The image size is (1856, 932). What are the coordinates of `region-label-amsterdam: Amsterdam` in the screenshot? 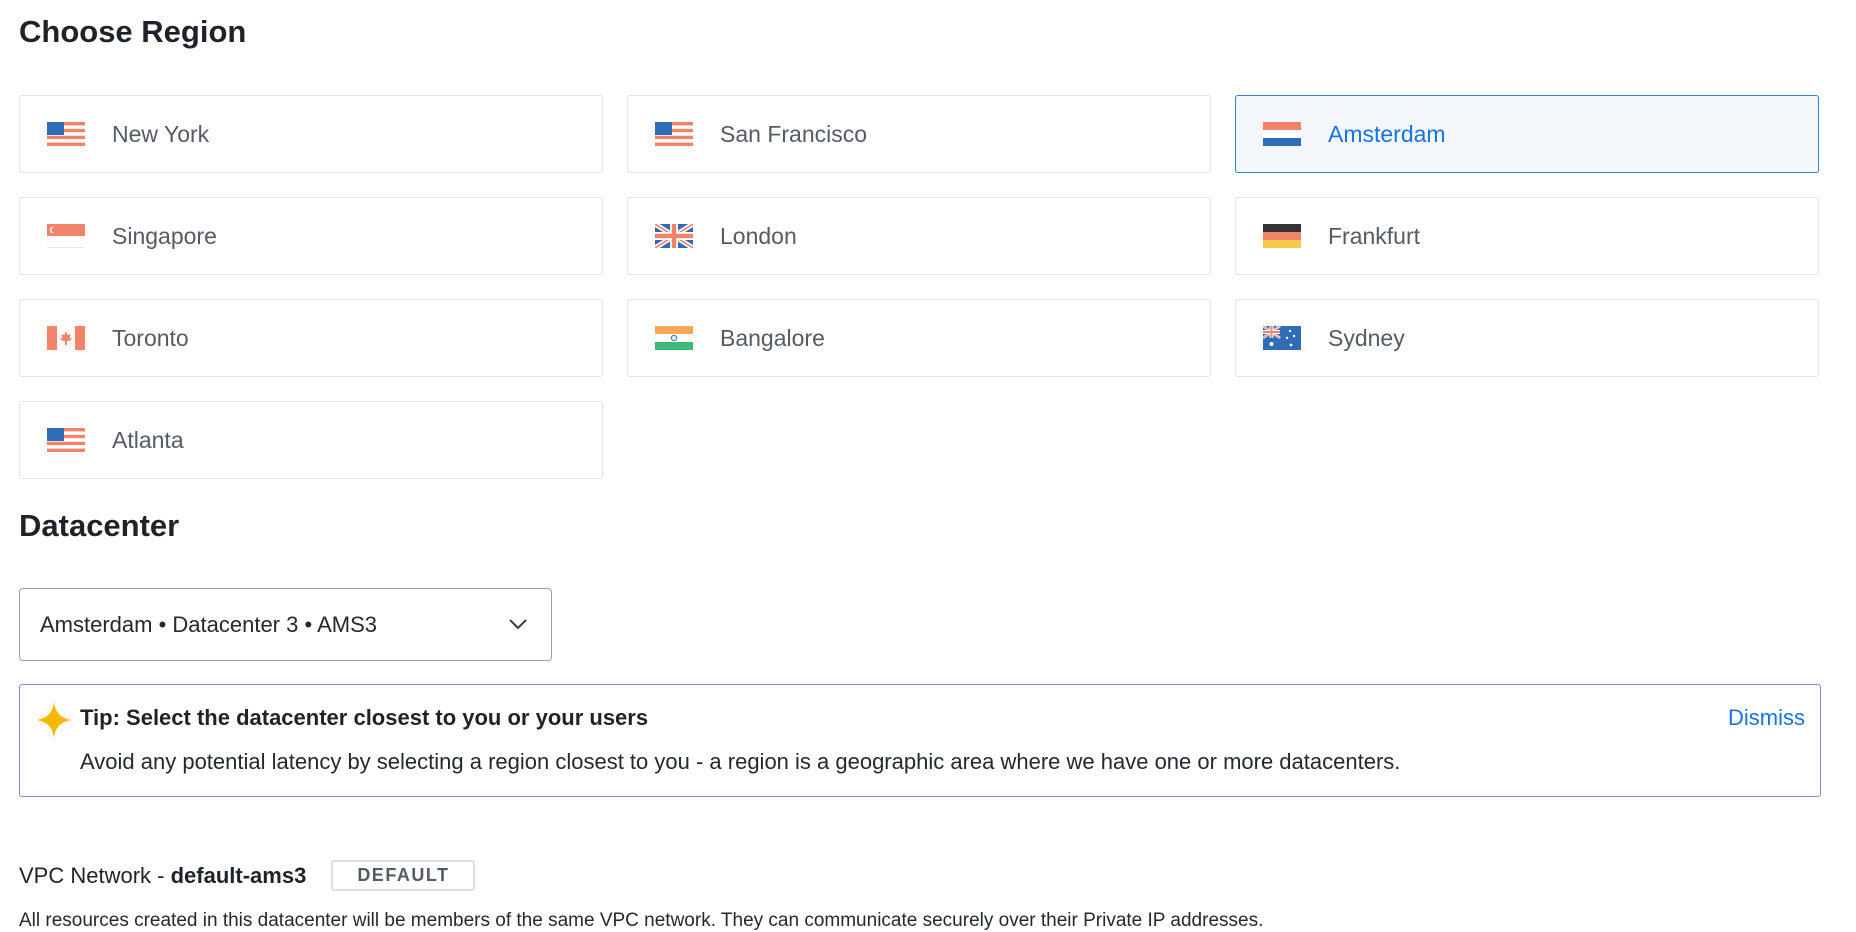 It's located at (1387, 133).